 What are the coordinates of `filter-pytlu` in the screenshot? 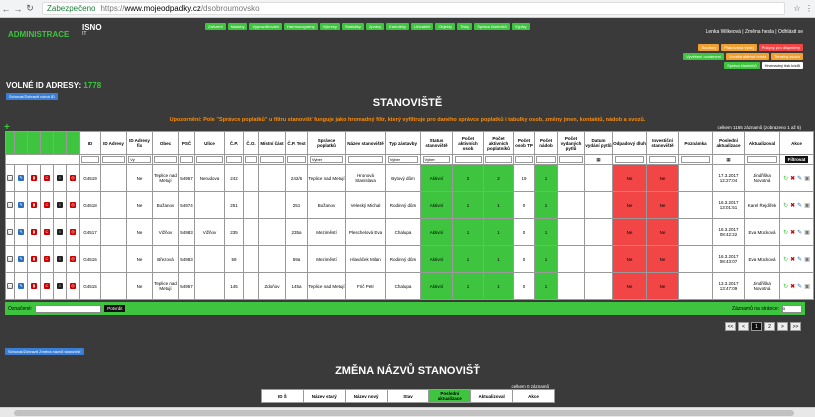 It's located at (571, 159).